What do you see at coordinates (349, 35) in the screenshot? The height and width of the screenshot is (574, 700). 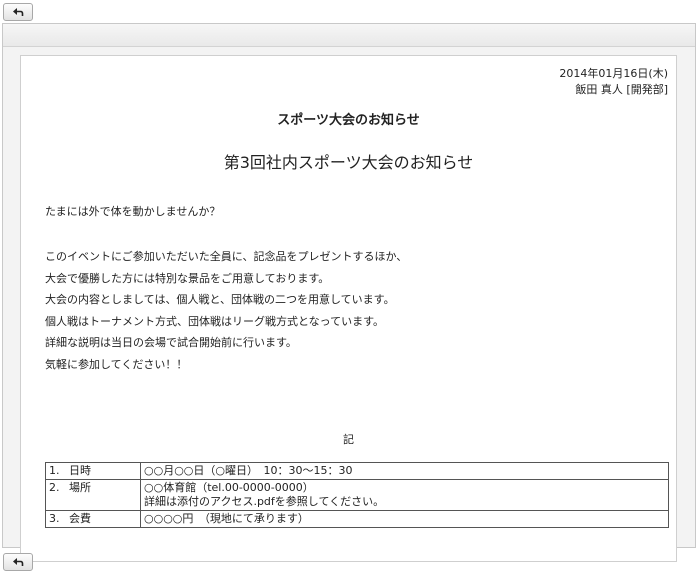 I see `frame-header-bar` at bounding box center [349, 35].